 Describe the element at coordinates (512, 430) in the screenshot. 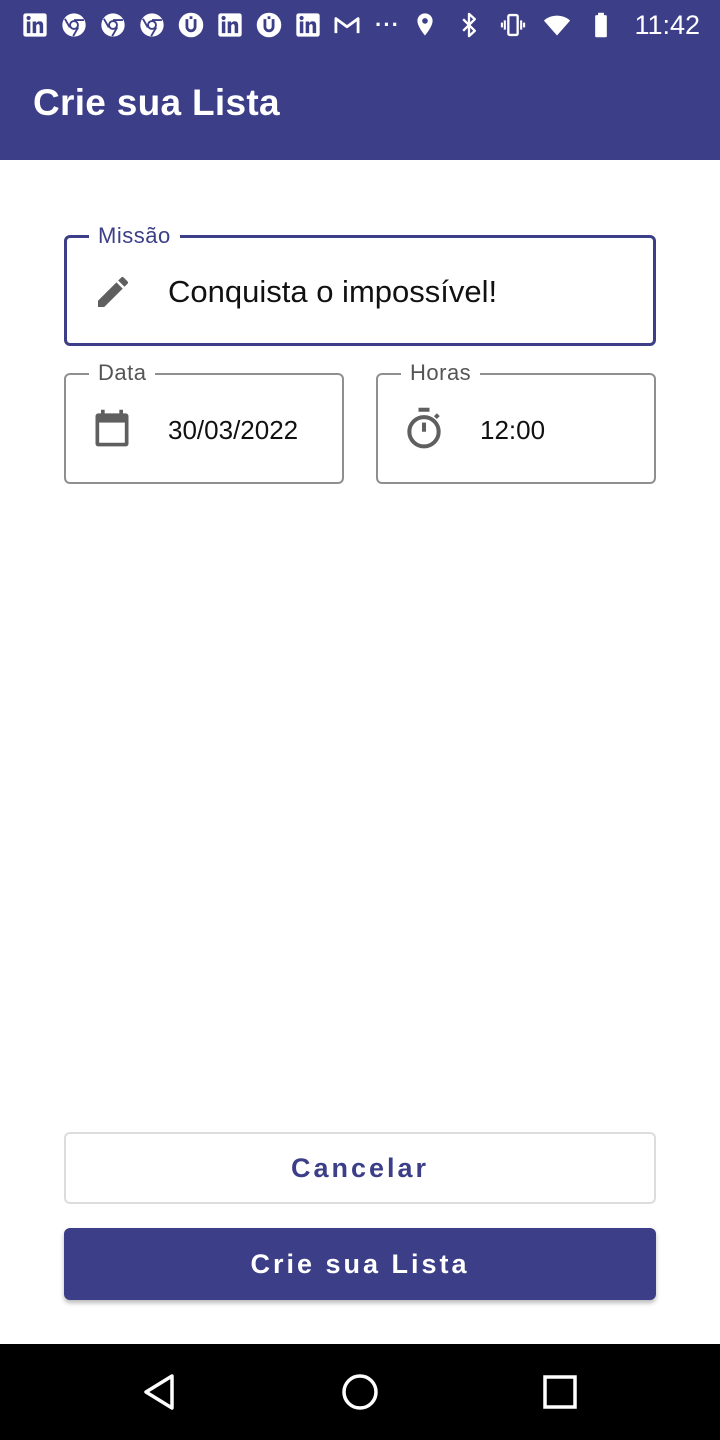

I see `time-input: 12:00` at that location.